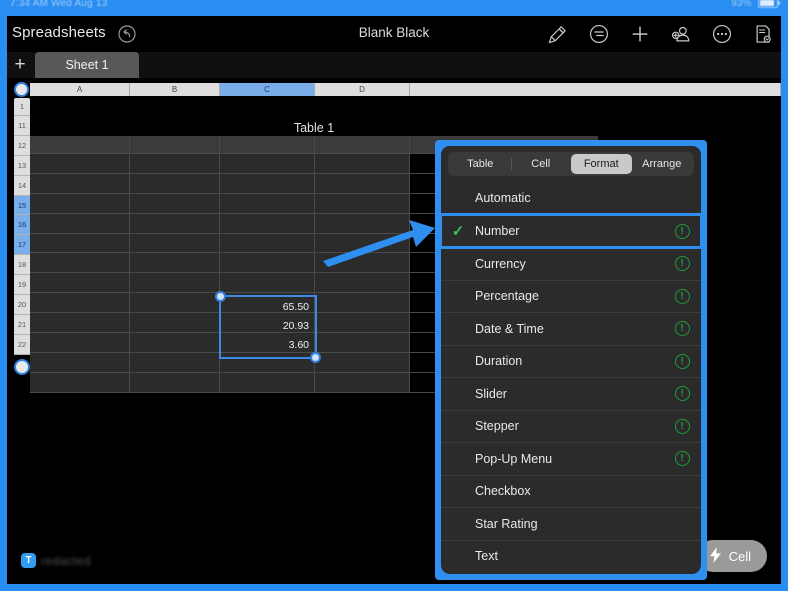  What do you see at coordinates (640, 34) in the screenshot?
I see `add-icon` at bounding box center [640, 34].